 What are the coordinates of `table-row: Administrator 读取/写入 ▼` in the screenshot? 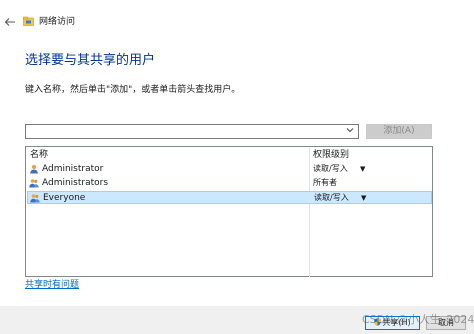 It's located at (229, 169).